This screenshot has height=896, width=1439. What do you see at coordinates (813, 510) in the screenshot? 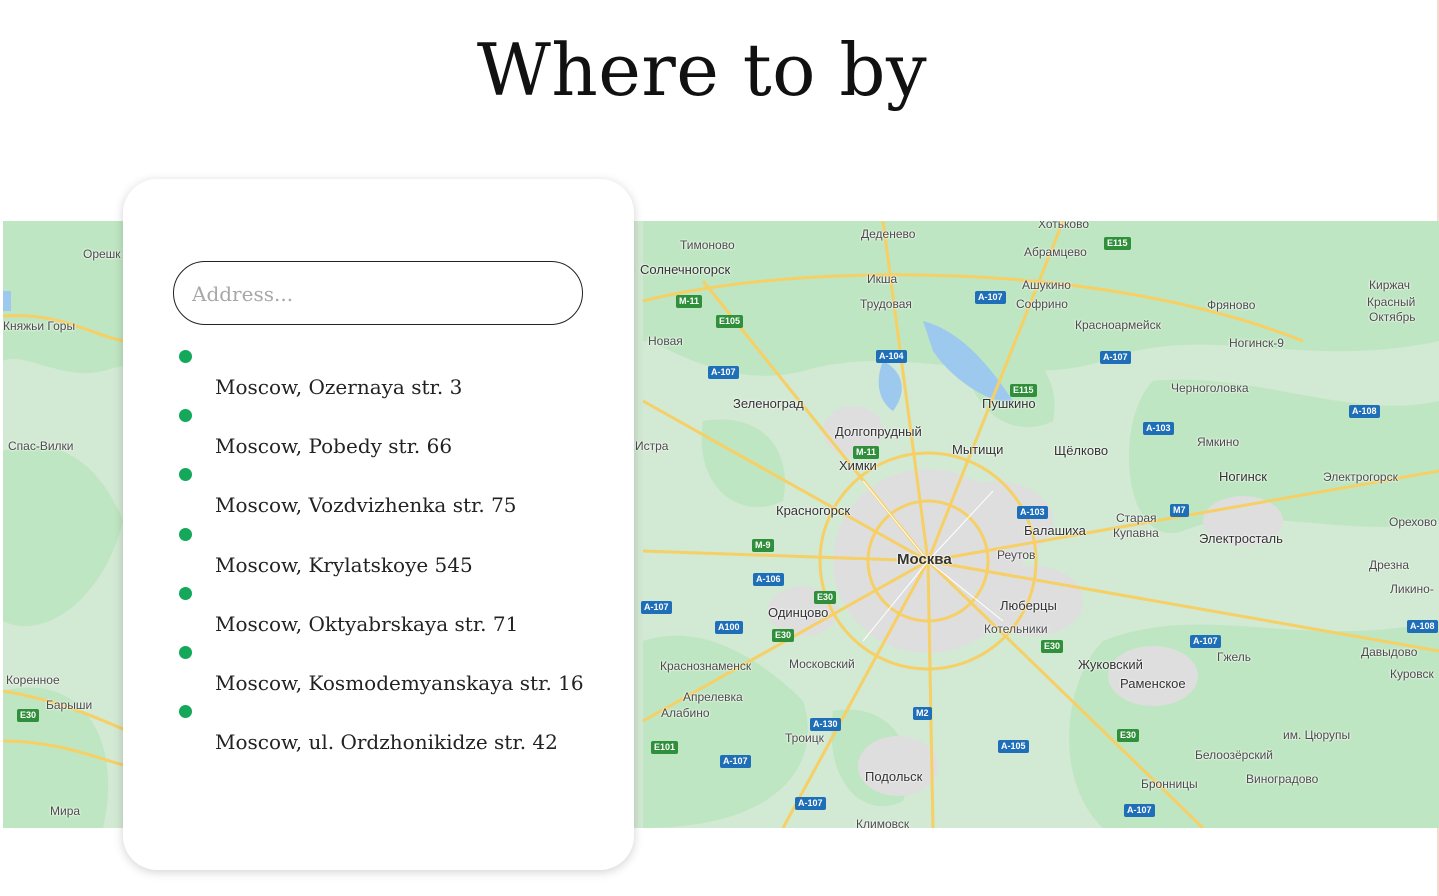
I see `map-label: Красногорск` at bounding box center [813, 510].